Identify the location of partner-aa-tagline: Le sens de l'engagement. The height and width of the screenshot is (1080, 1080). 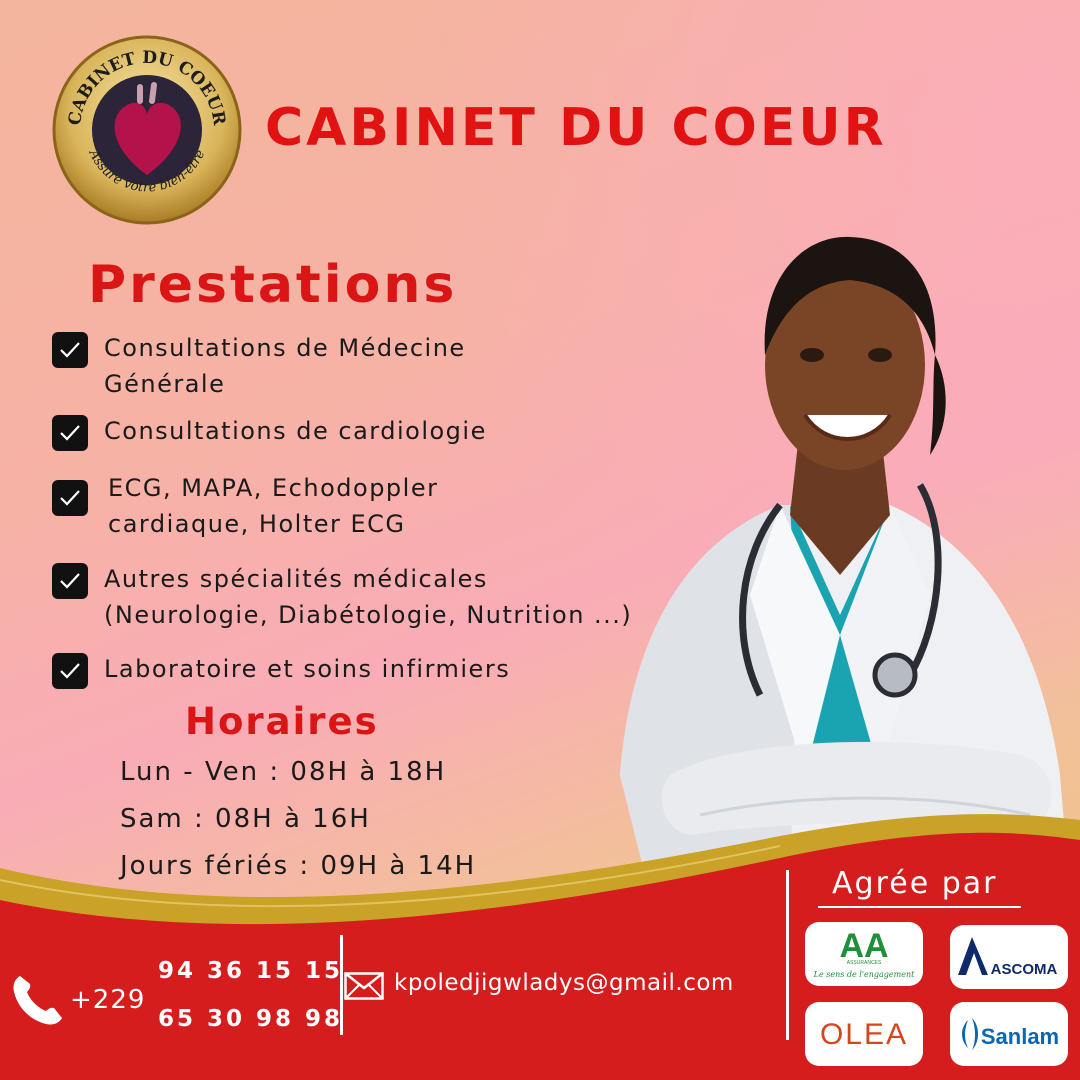
(864, 974).